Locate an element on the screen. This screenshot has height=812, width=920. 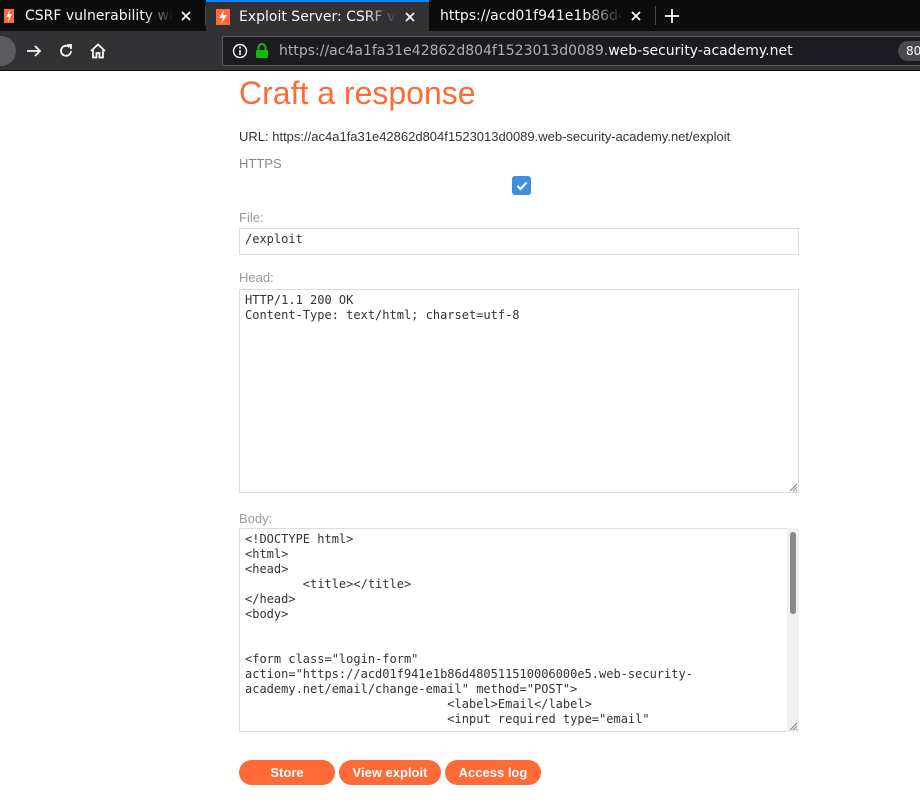
store-button: Store is located at coordinates (287, 772).